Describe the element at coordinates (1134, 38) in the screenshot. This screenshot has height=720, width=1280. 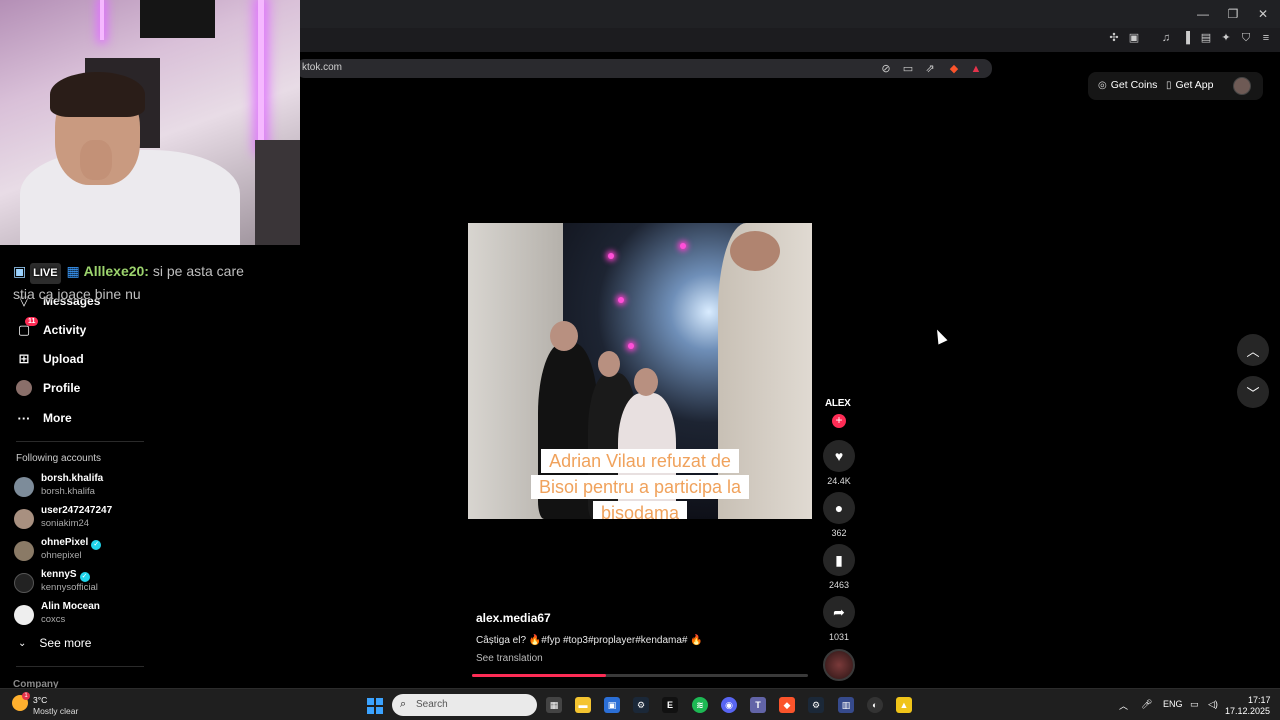
I see `tab-search-icon: ▣` at that location.